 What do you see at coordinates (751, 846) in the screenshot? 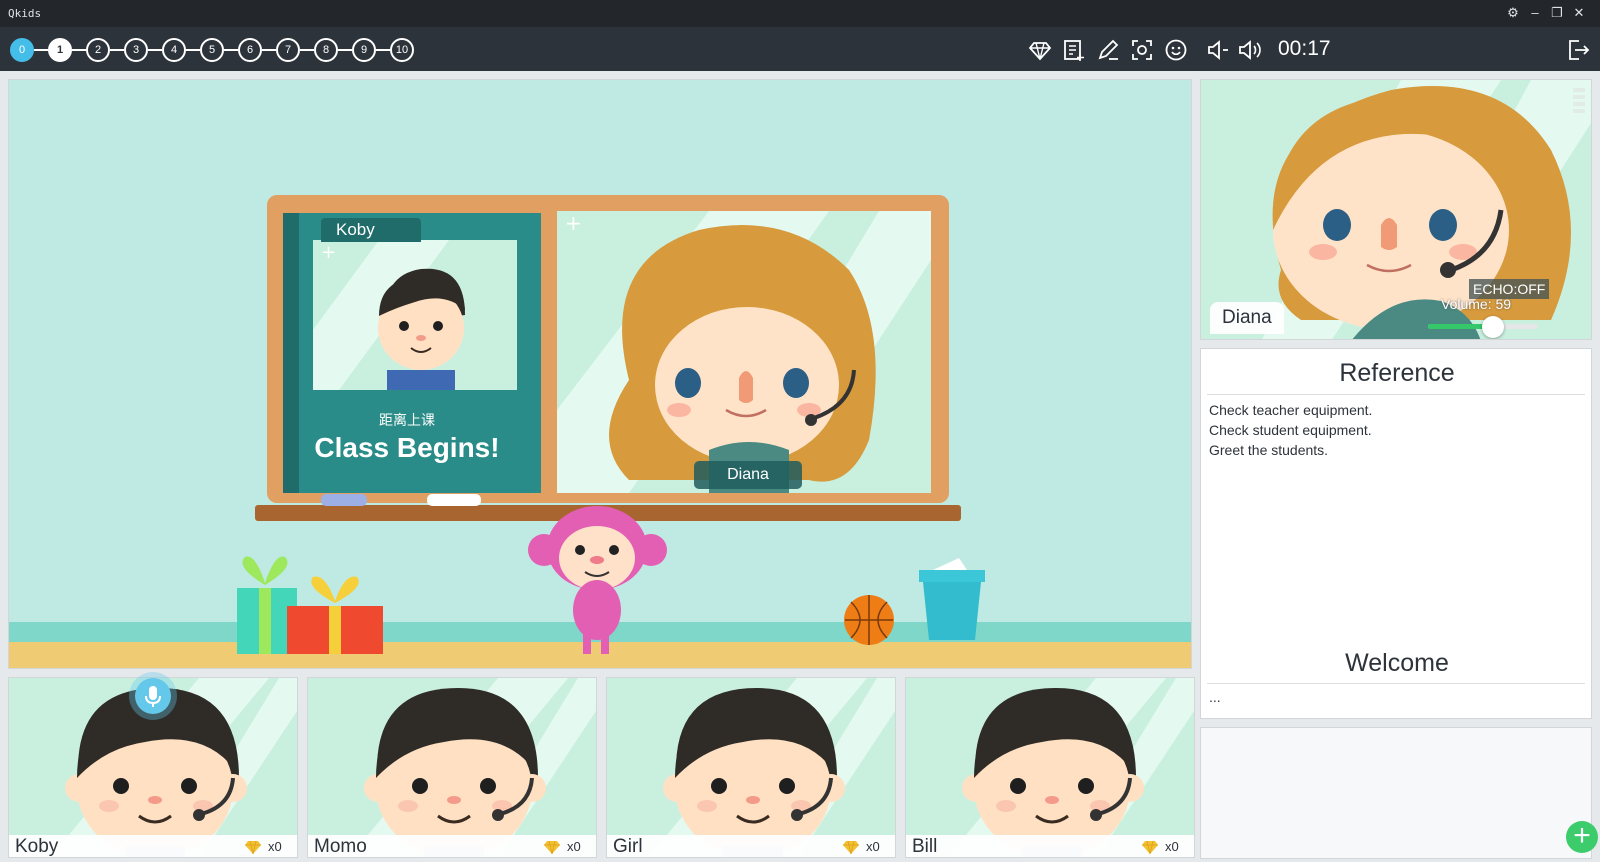
I see `student-name-bar: Girl x0` at bounding box center [751, 846].